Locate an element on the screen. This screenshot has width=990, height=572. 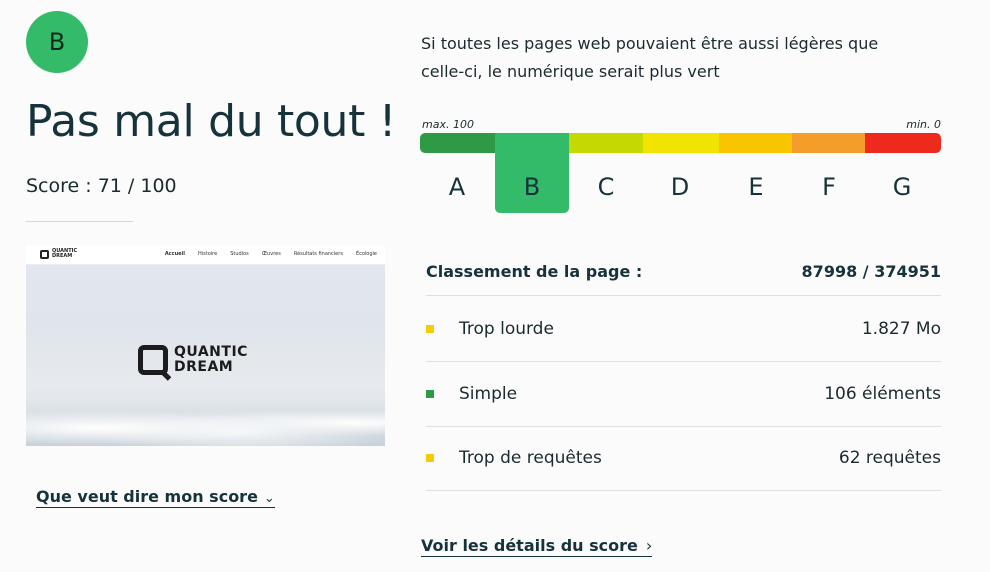
grade-badge-letter: B is located at coordinates (57, 42).